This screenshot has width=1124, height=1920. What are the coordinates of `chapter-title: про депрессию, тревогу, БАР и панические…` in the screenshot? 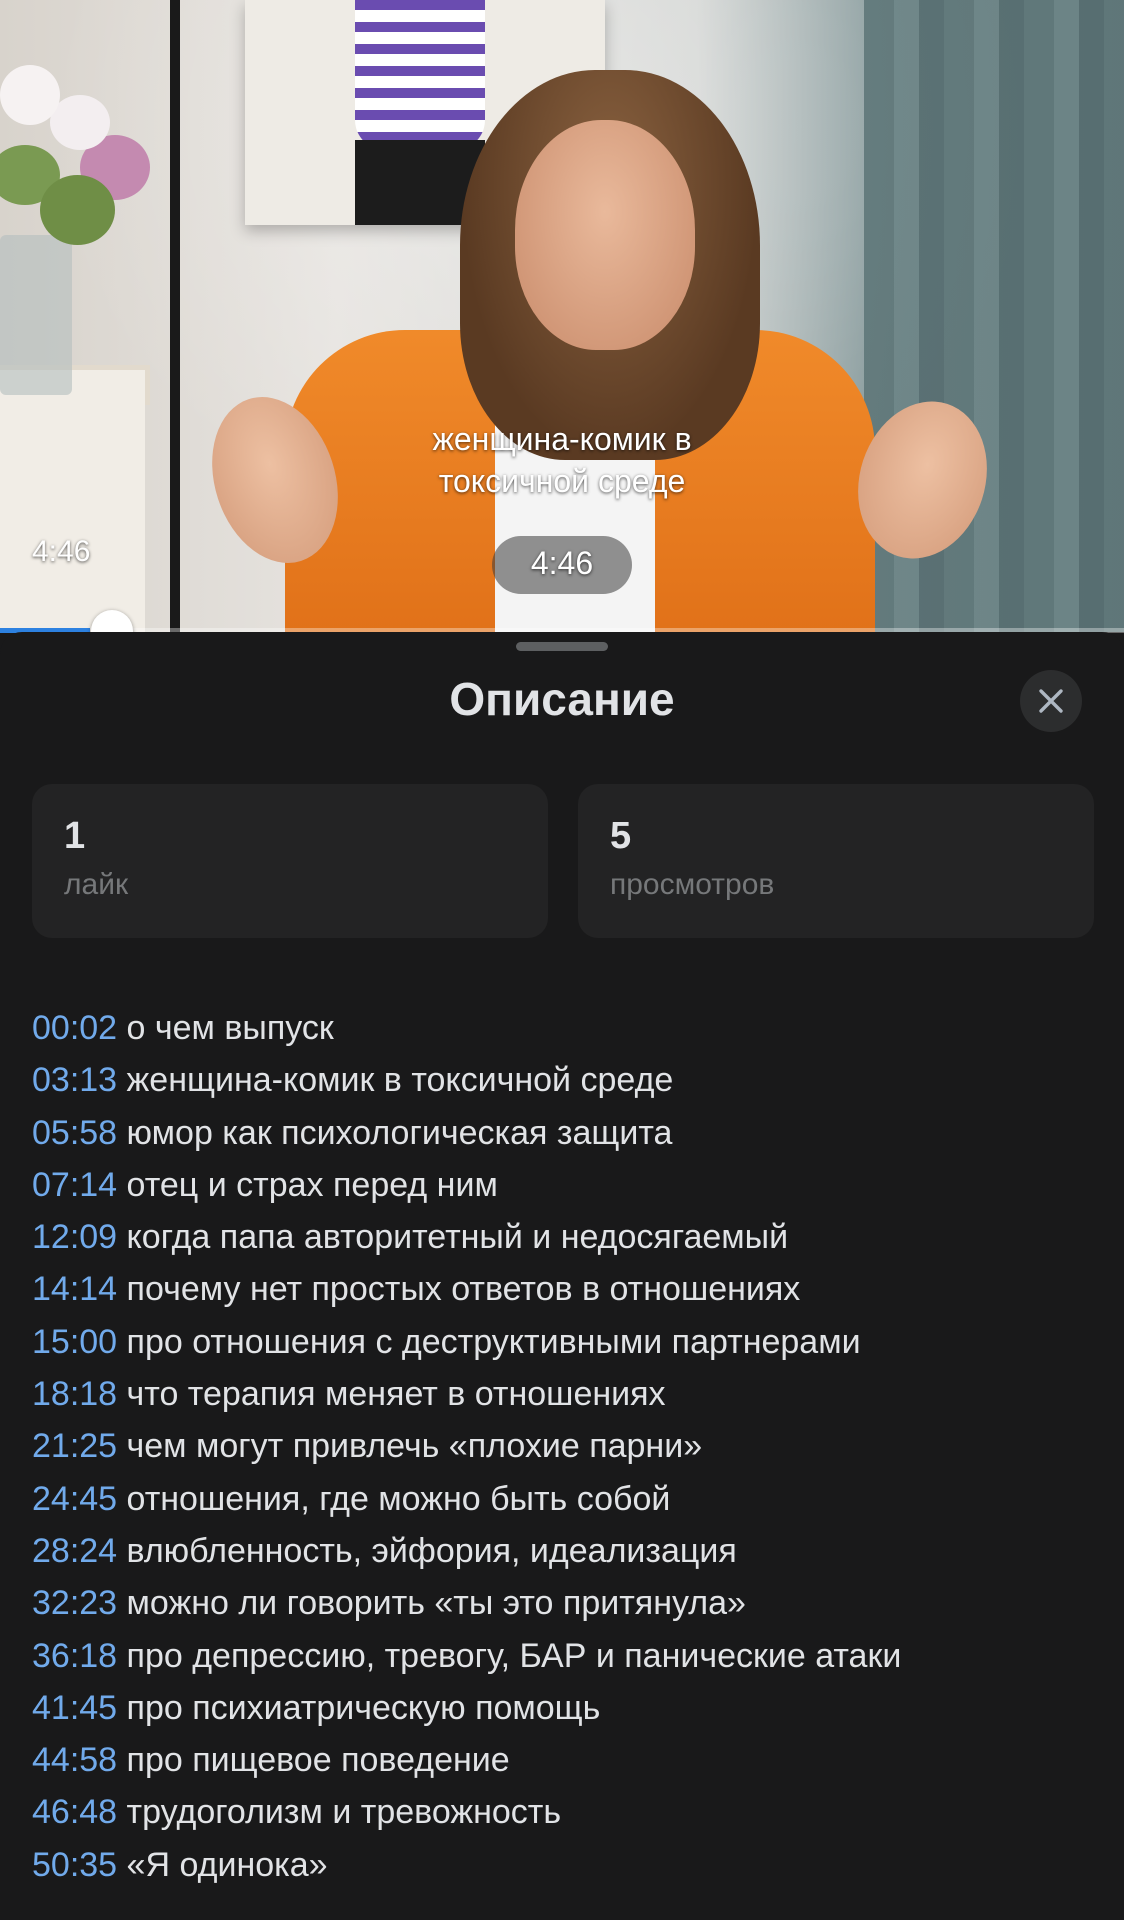 It's located at (514, 1655).